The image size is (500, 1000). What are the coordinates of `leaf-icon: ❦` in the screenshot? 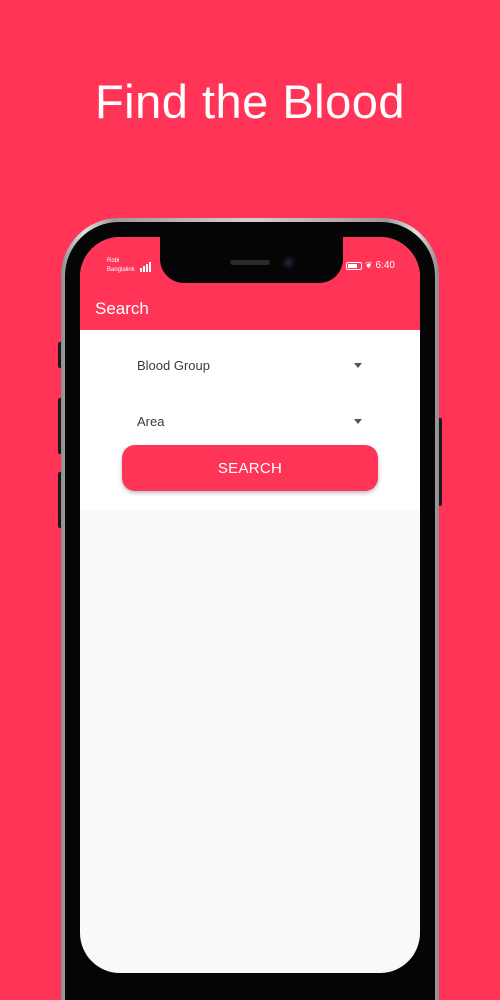 It's located at (368, 265).